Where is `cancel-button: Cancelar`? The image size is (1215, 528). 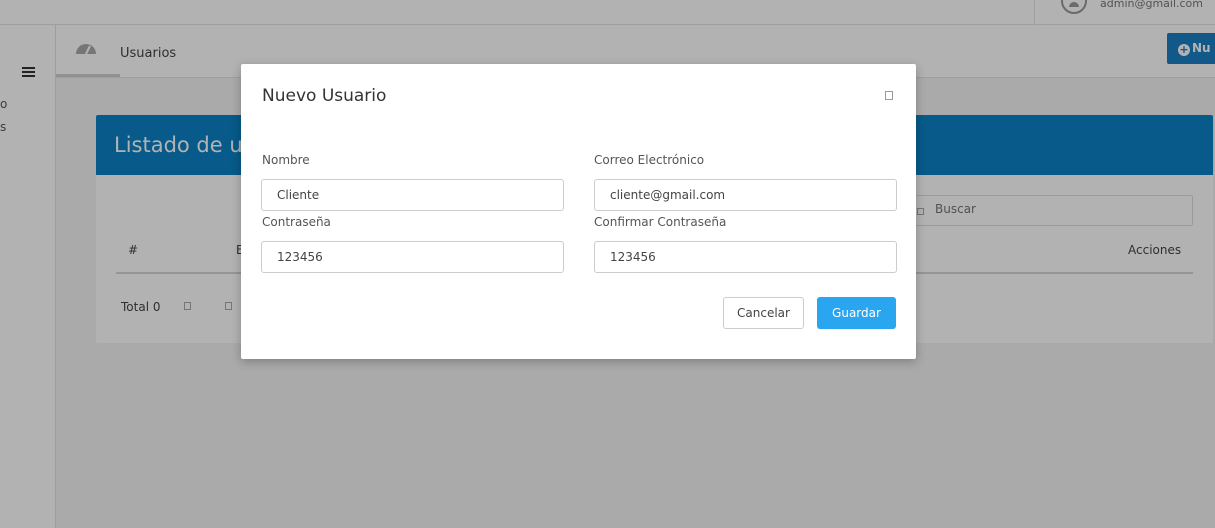 cancel-button: Cancelar is located at coordinates (763, 313).